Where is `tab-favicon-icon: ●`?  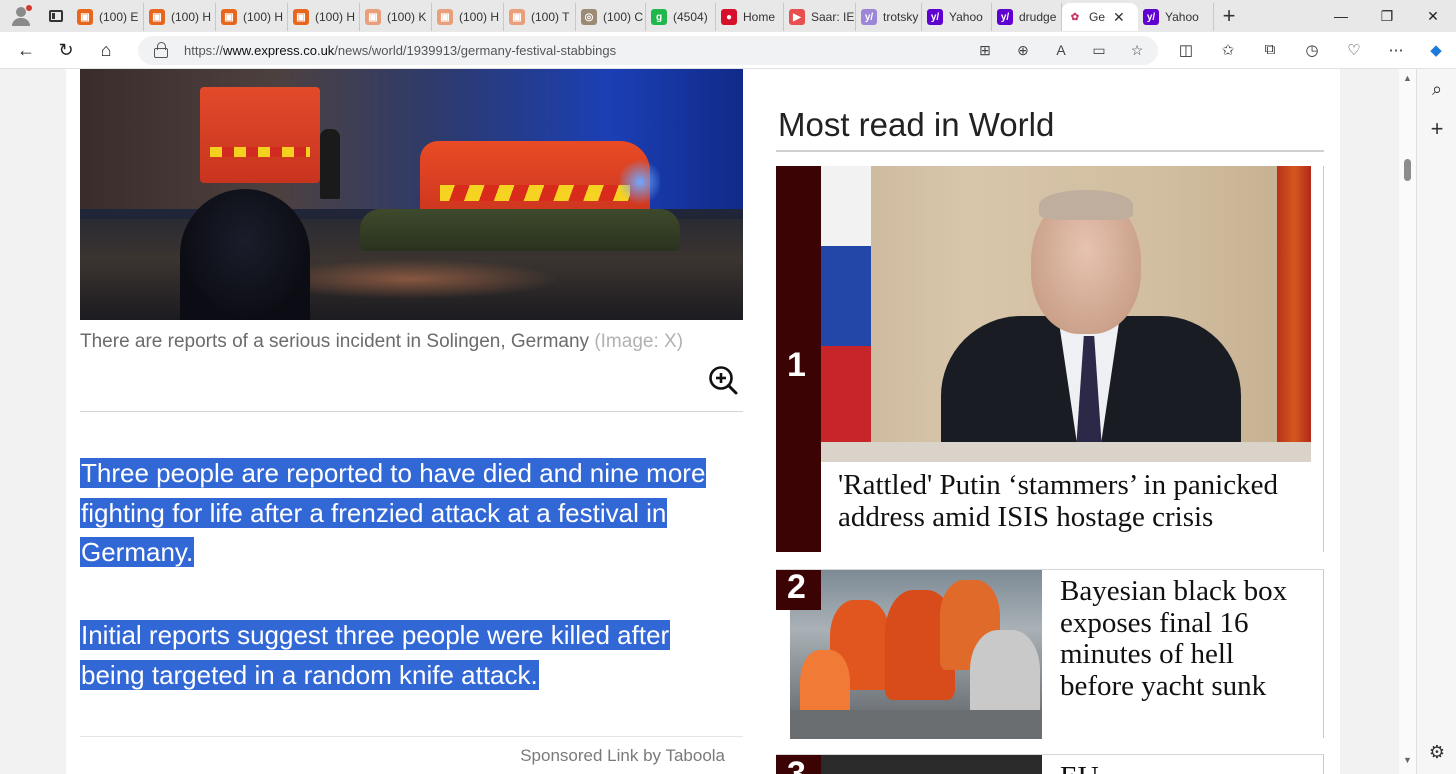
tab-favicon-icon: ● is located at coordinates (729, 17).